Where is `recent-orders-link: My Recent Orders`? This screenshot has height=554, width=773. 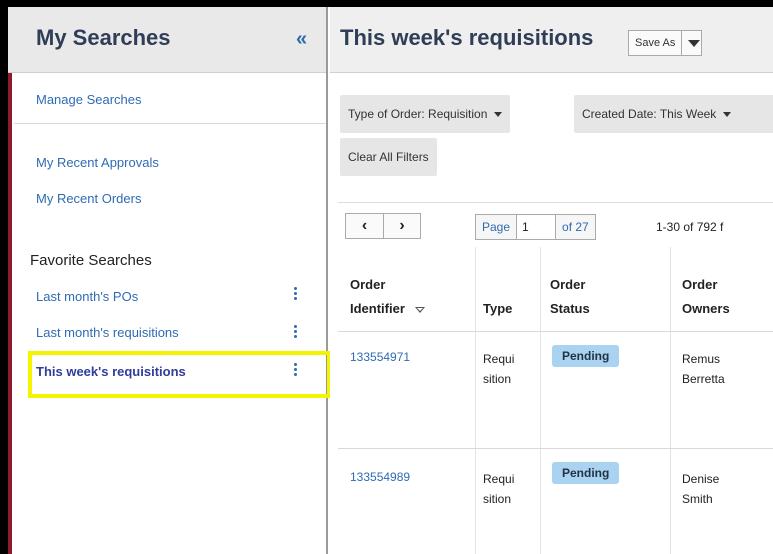
recent-orders-link: My Recent Orders is located at coordinates (88, 198).